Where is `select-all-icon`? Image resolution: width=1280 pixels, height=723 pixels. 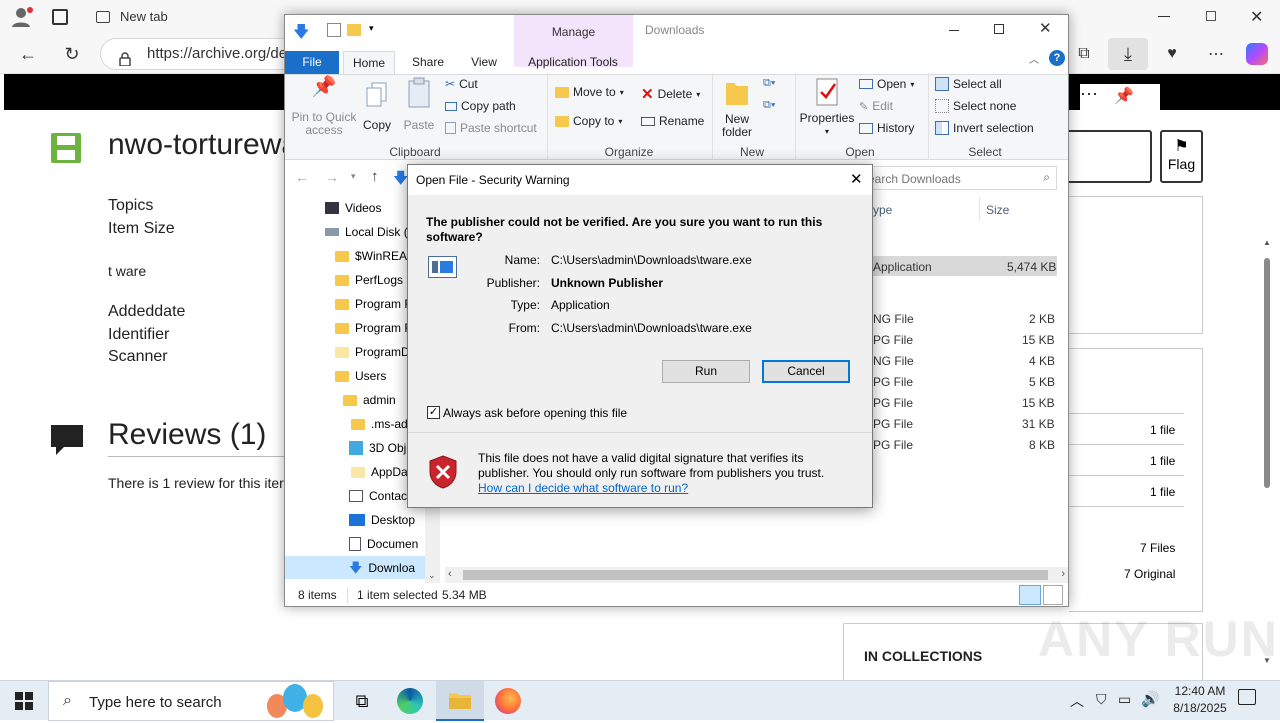
select-all-icon is located at coordinates (942, 84).